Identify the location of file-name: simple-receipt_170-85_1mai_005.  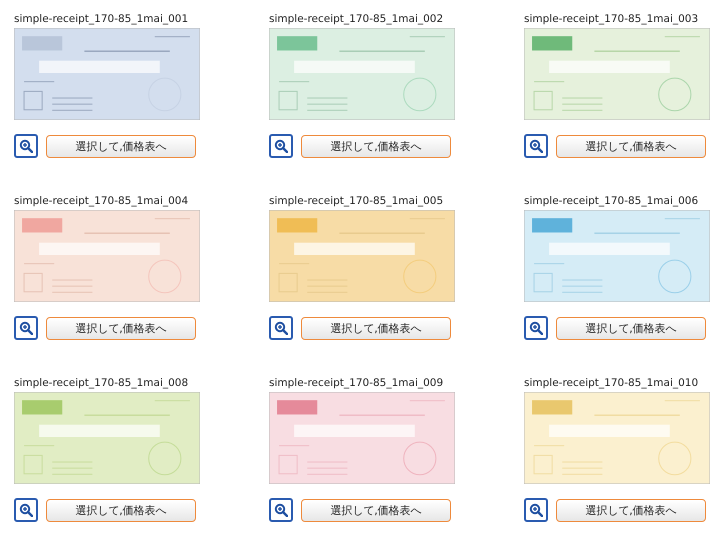
(356, 201).